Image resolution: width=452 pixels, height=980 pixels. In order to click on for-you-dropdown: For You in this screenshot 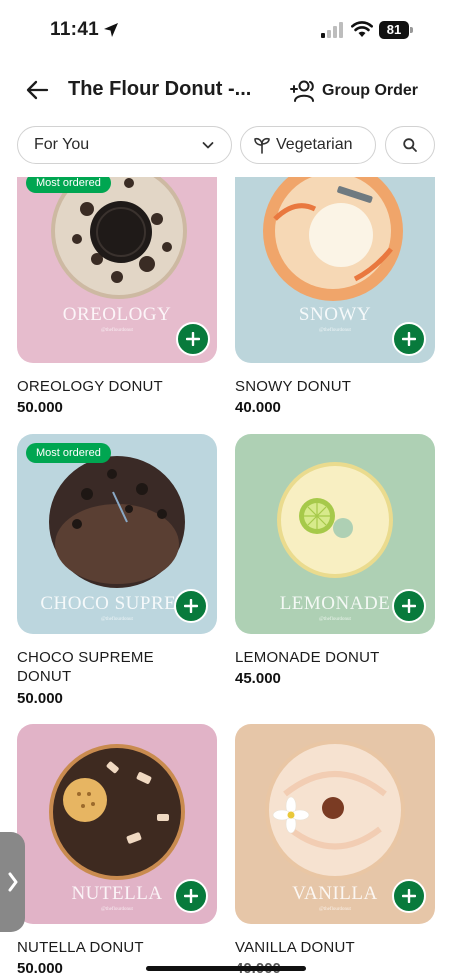, I will do `click(124, 145)`.